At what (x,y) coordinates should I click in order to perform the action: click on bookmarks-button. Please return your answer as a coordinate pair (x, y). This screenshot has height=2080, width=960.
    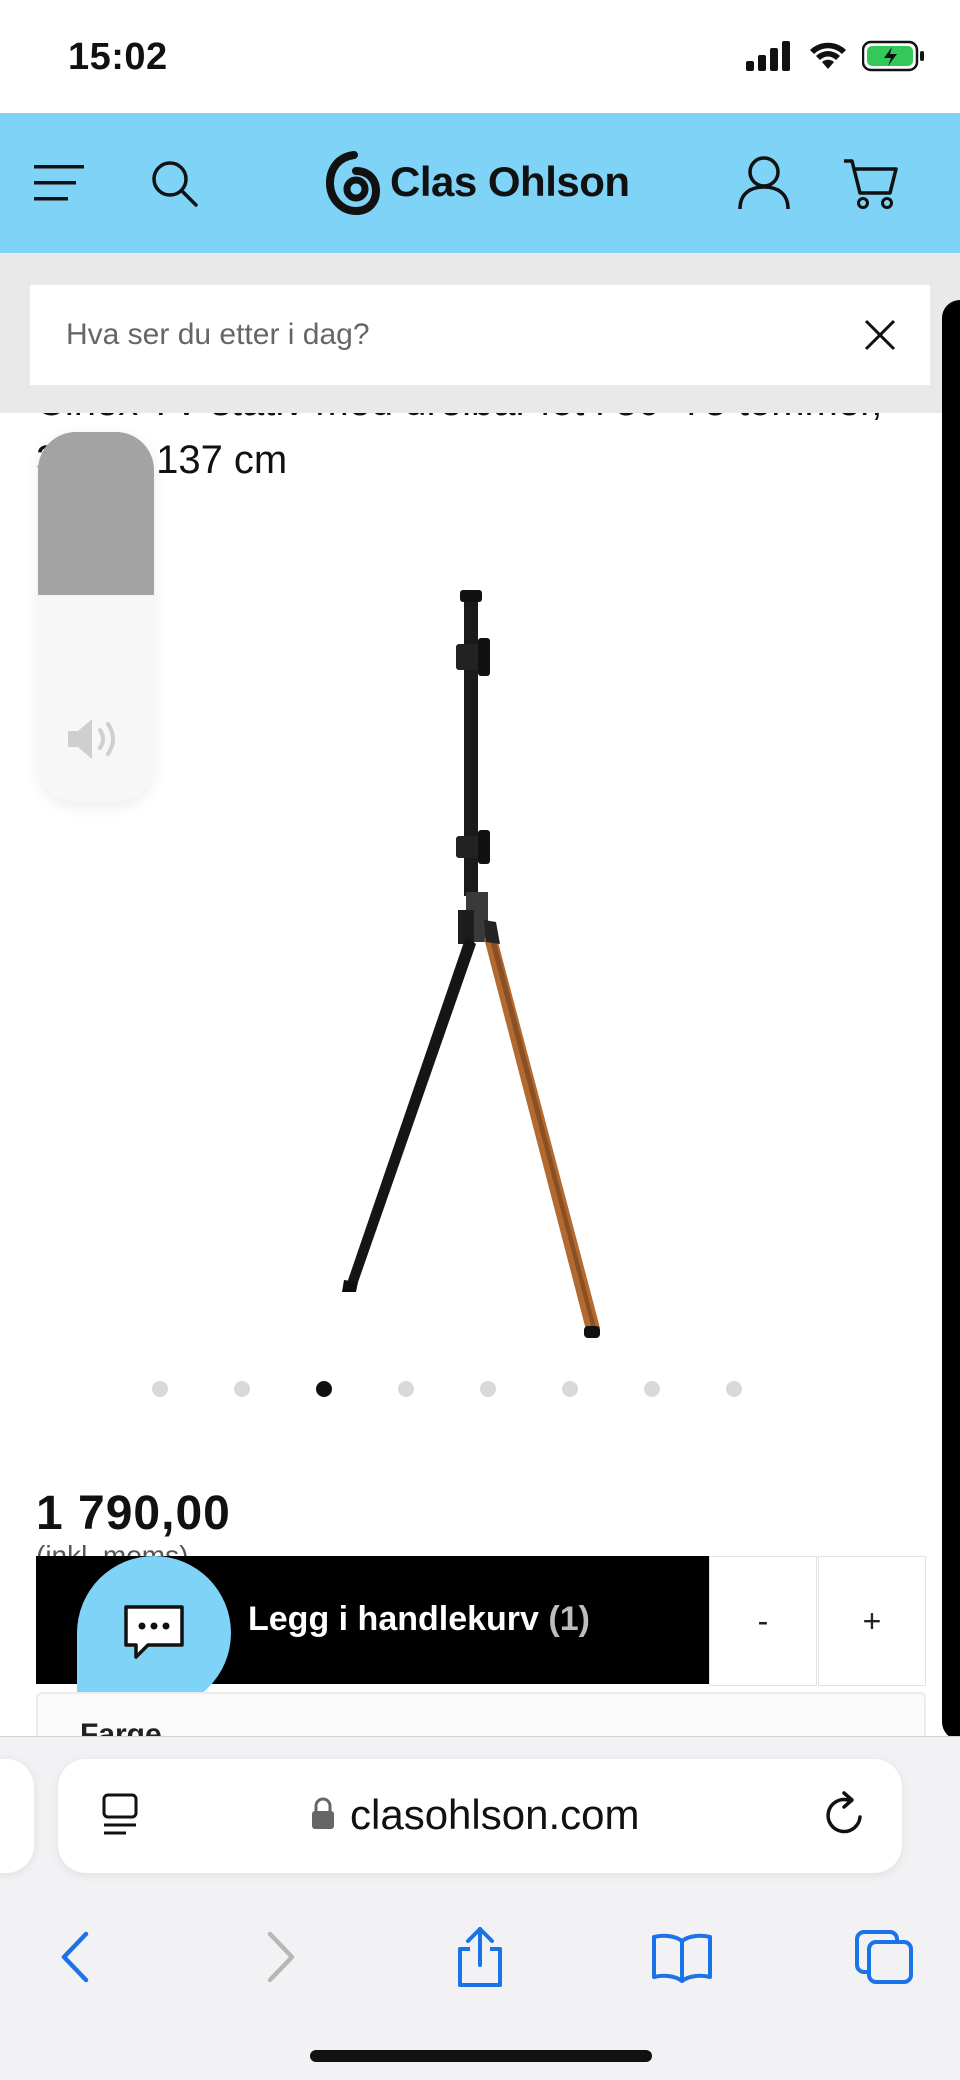
    Looking at the image, I should click on (682, 1957).